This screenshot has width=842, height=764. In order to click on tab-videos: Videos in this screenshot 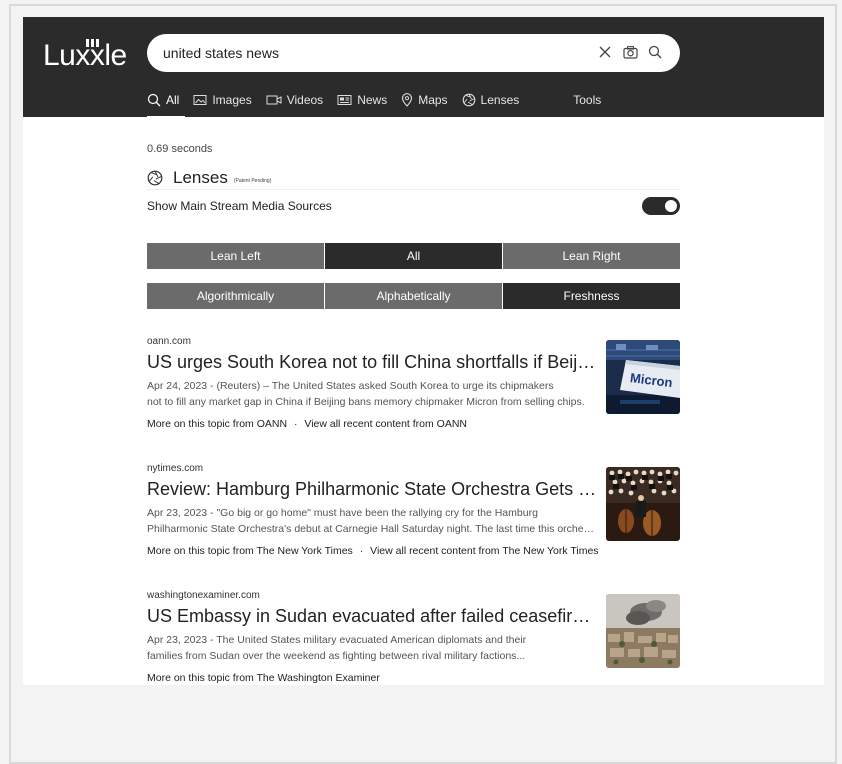, I will do `click(294, 100)`.